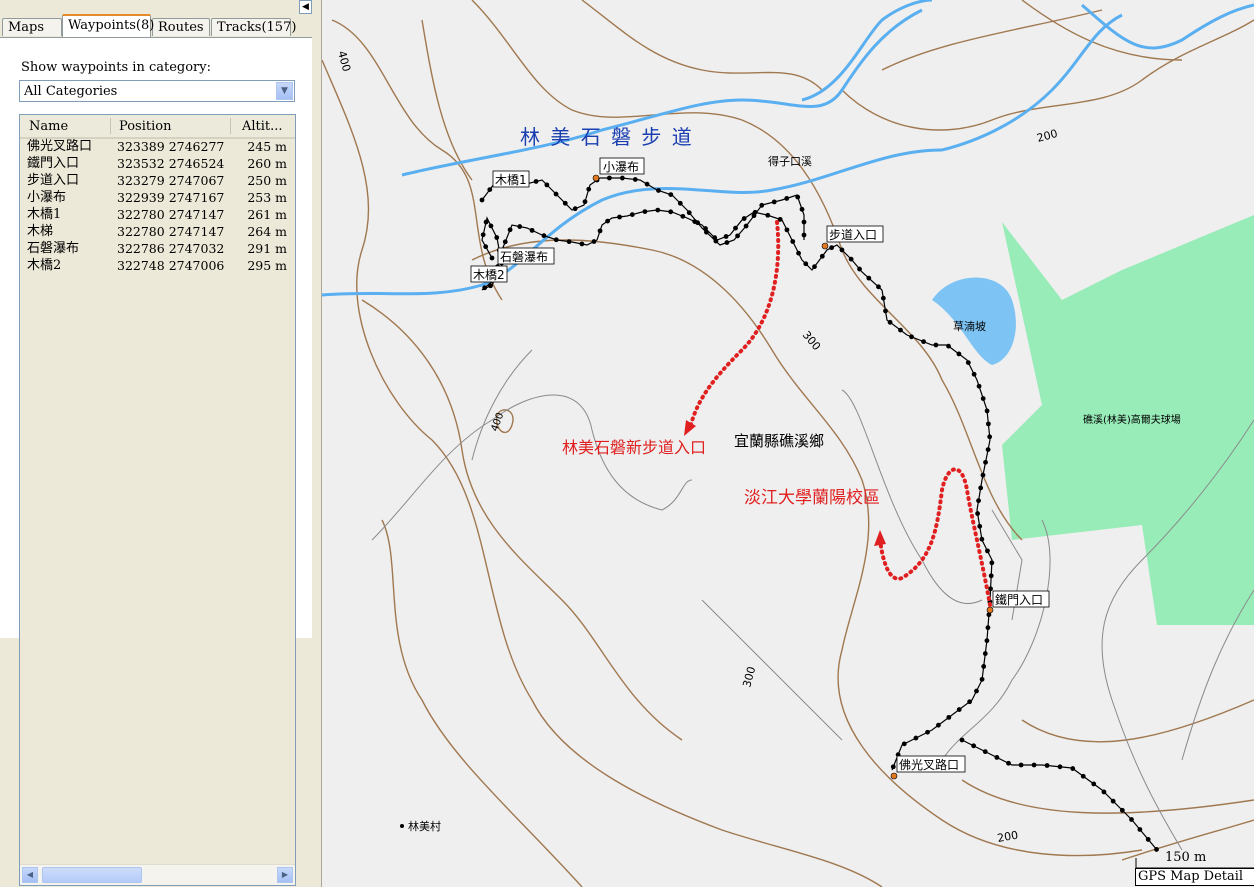  I want to click on panel-splitter, so click(318, 443).